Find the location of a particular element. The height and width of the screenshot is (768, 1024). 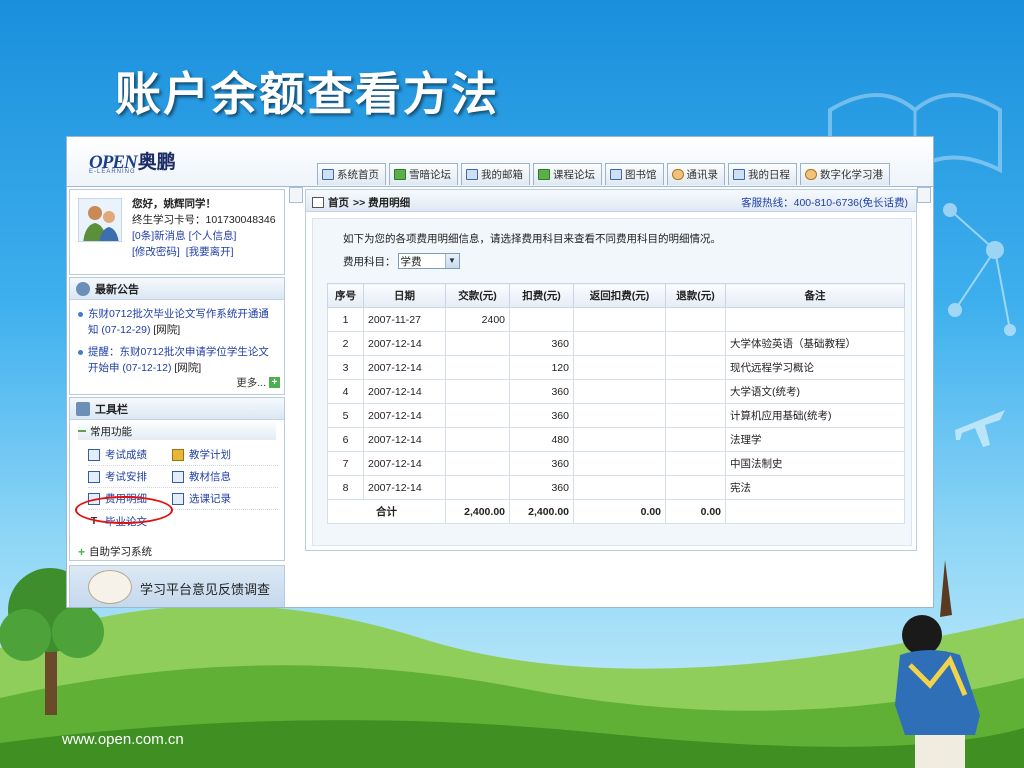

table-cell: 4 is located at coordinates (345, 391).